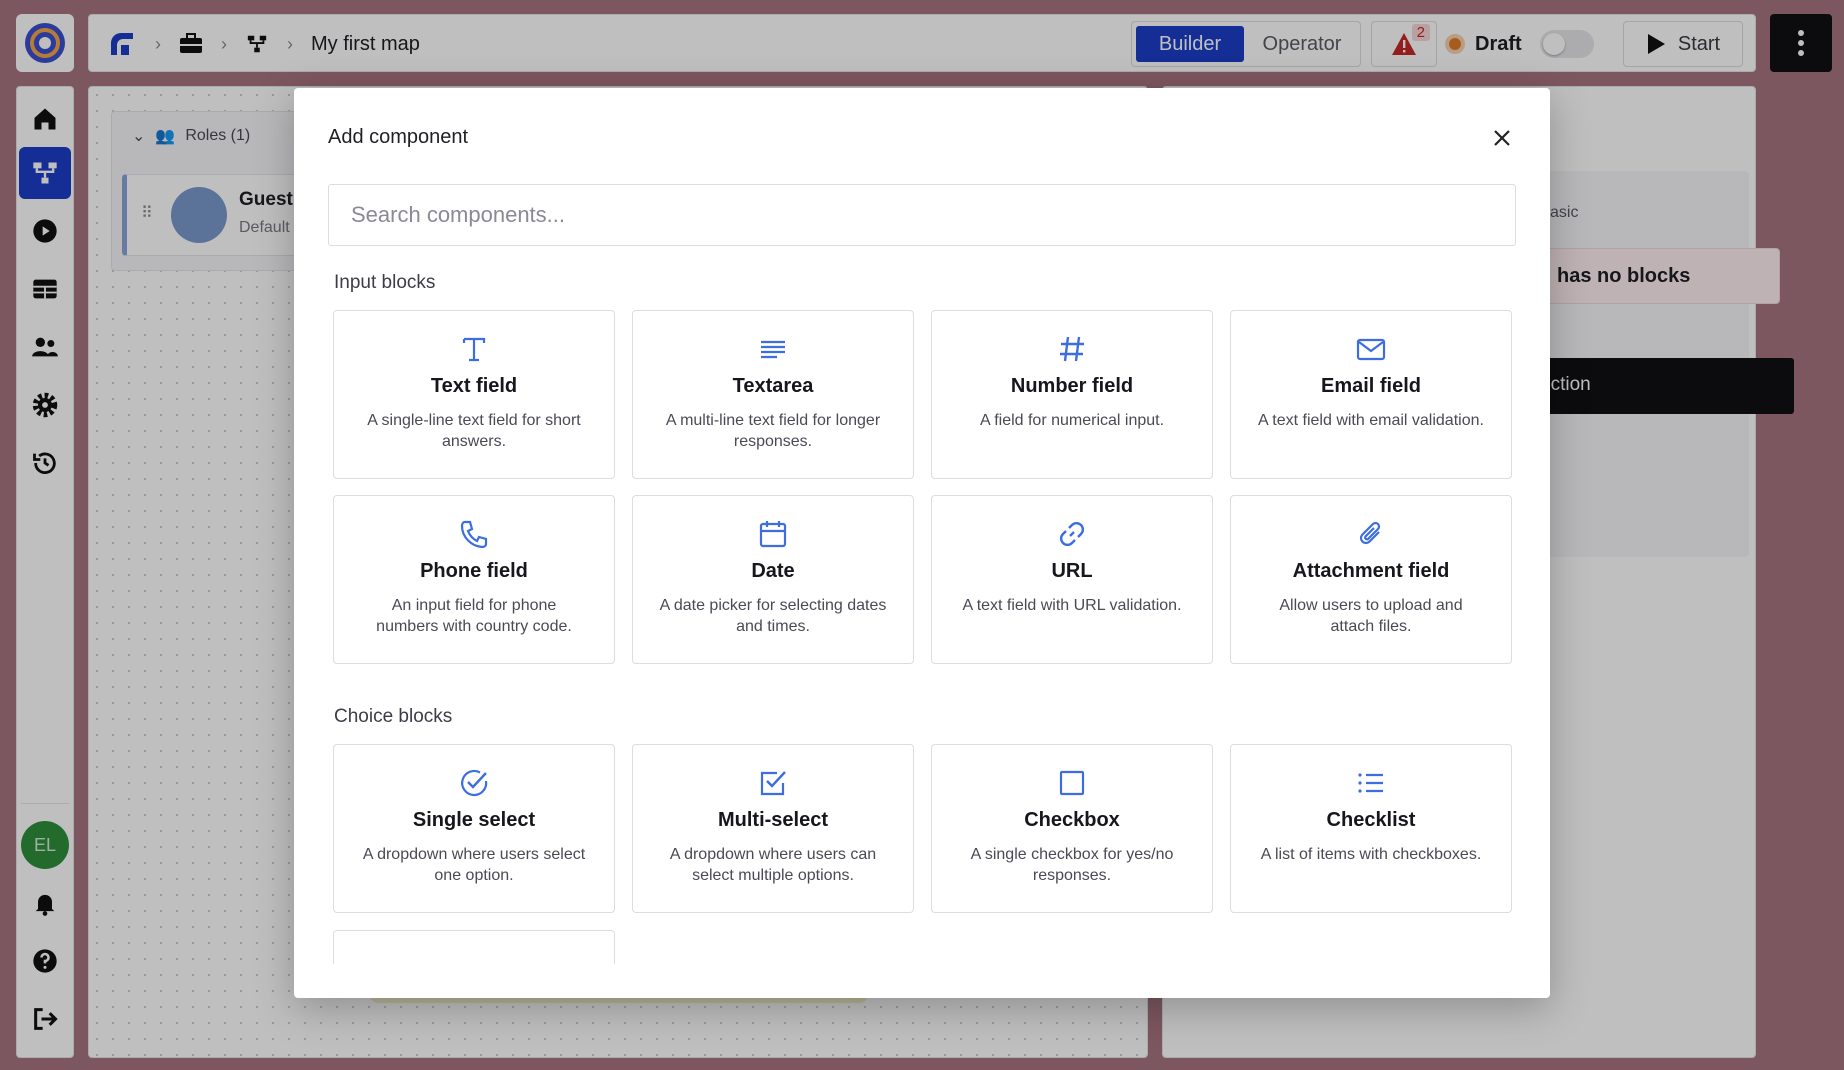 The image size is (1844, 1070). What do you see at coordinates (474, 534) in the screenshot?
I see `phone-icon` at bounding box center [474, 534].